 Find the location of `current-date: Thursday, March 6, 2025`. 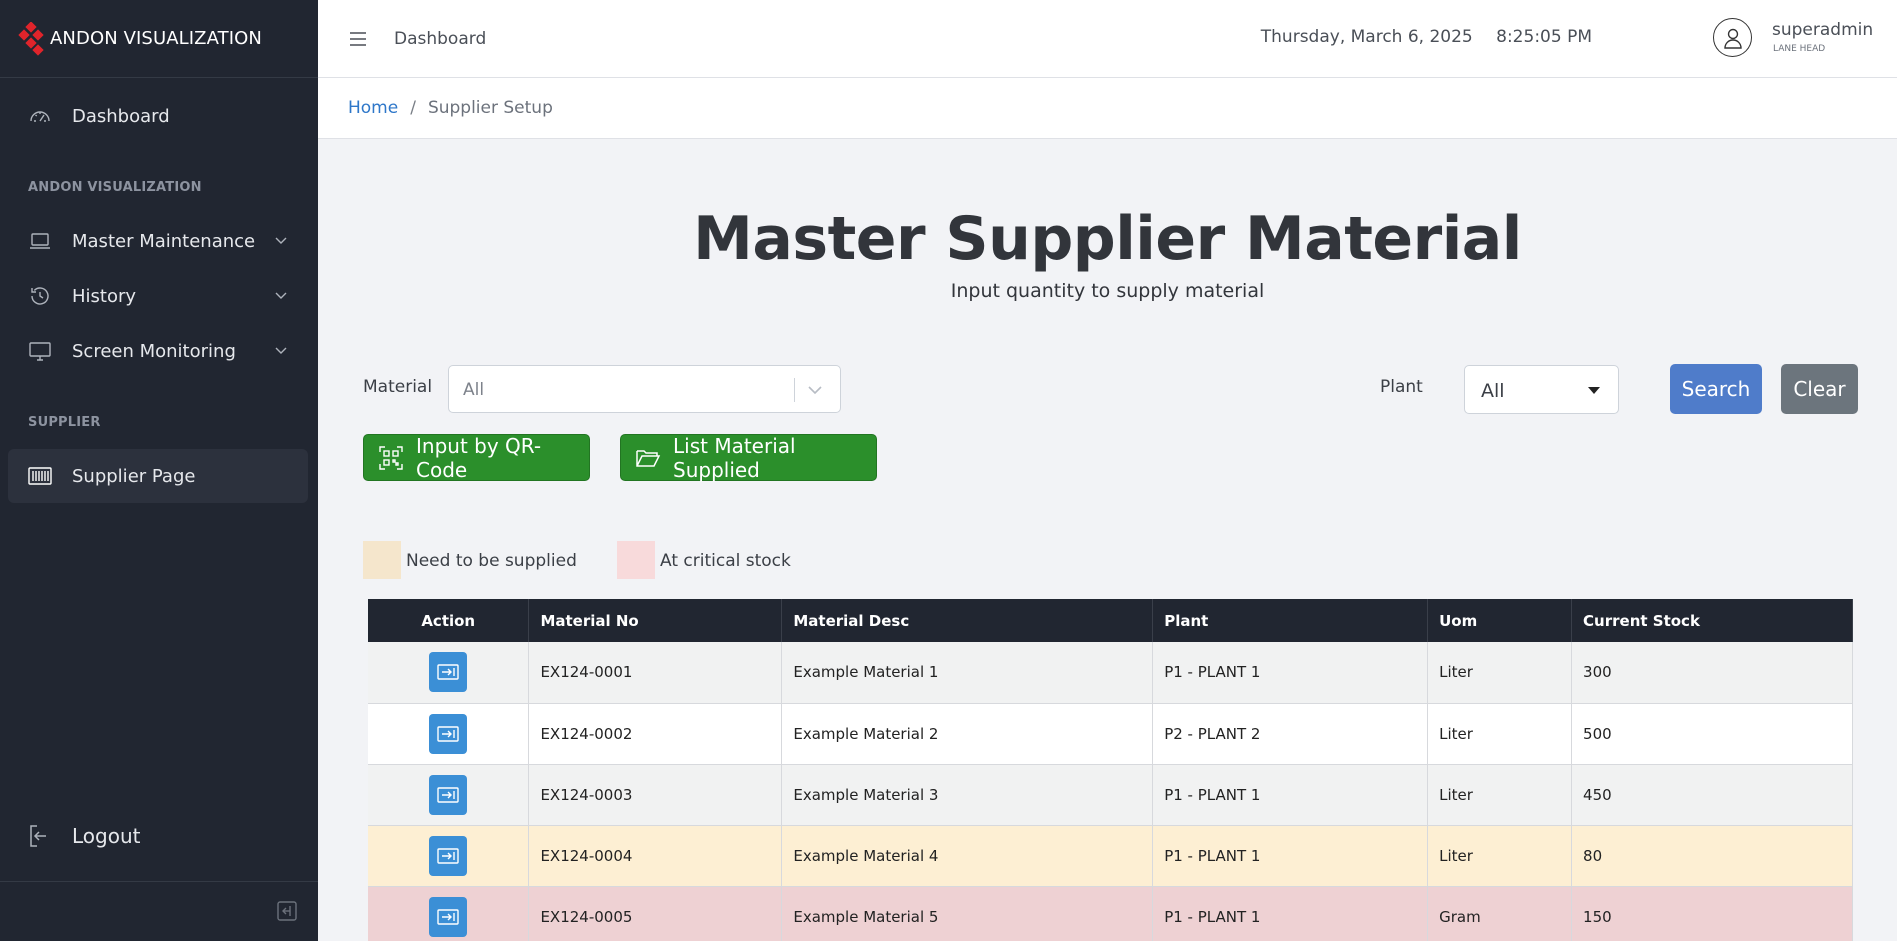

current-date: Thursday, March 6, 2025 is located at coordinates (1366, 37).